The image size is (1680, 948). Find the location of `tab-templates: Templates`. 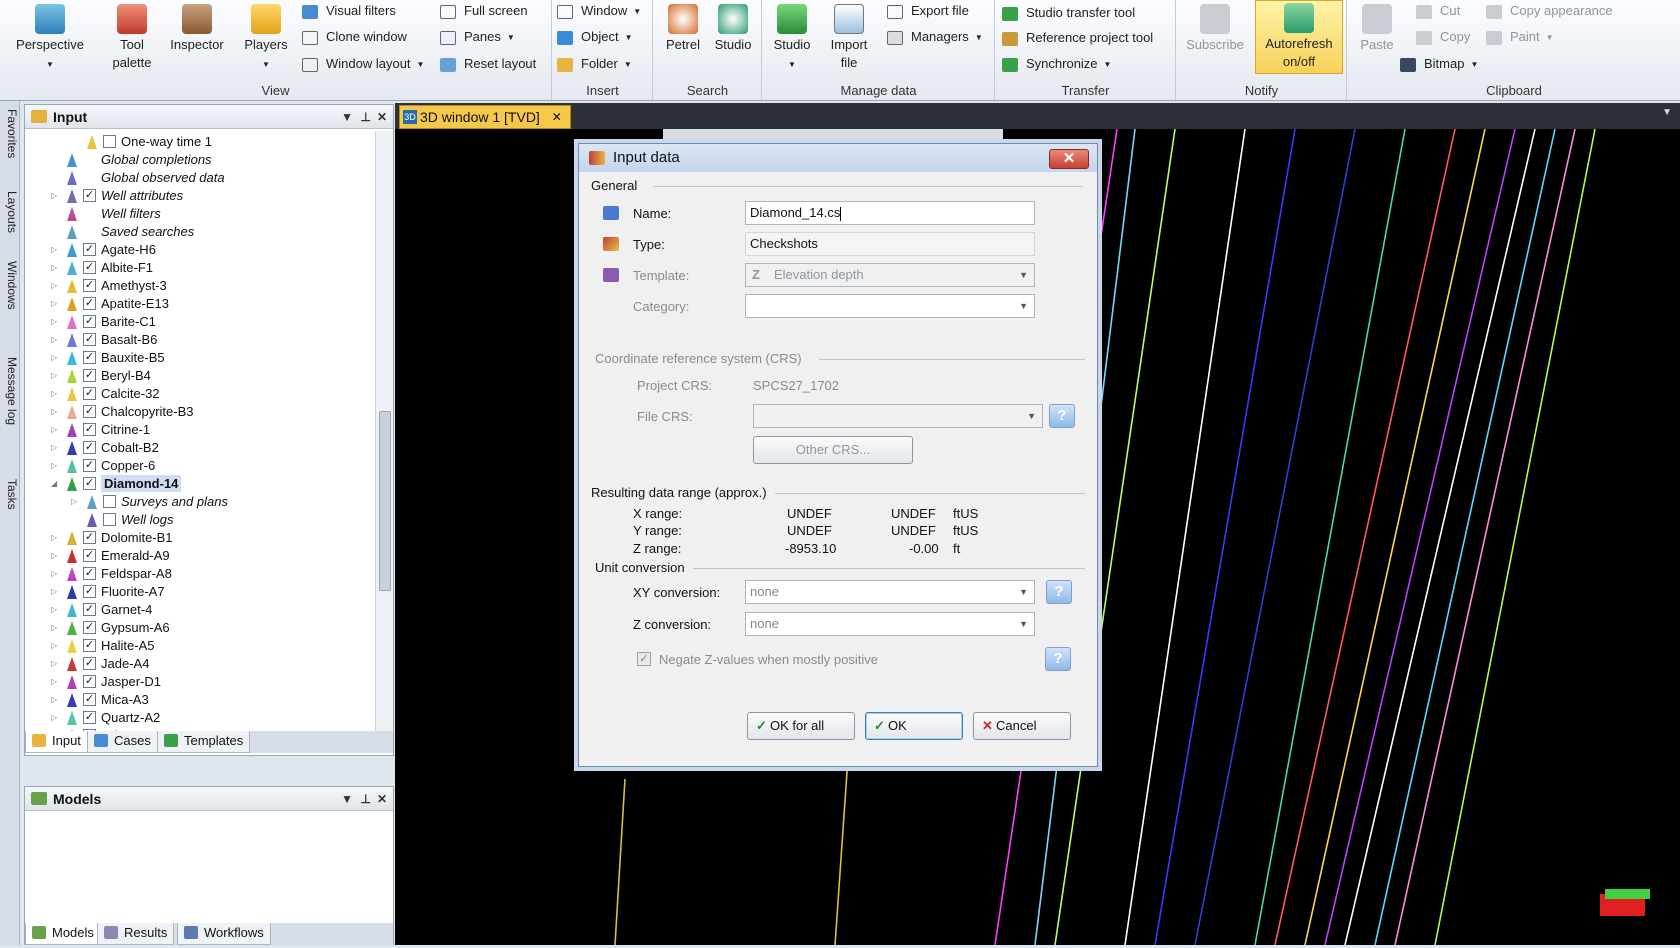

tab-templates: Templates is located at coordinates (204, 742).